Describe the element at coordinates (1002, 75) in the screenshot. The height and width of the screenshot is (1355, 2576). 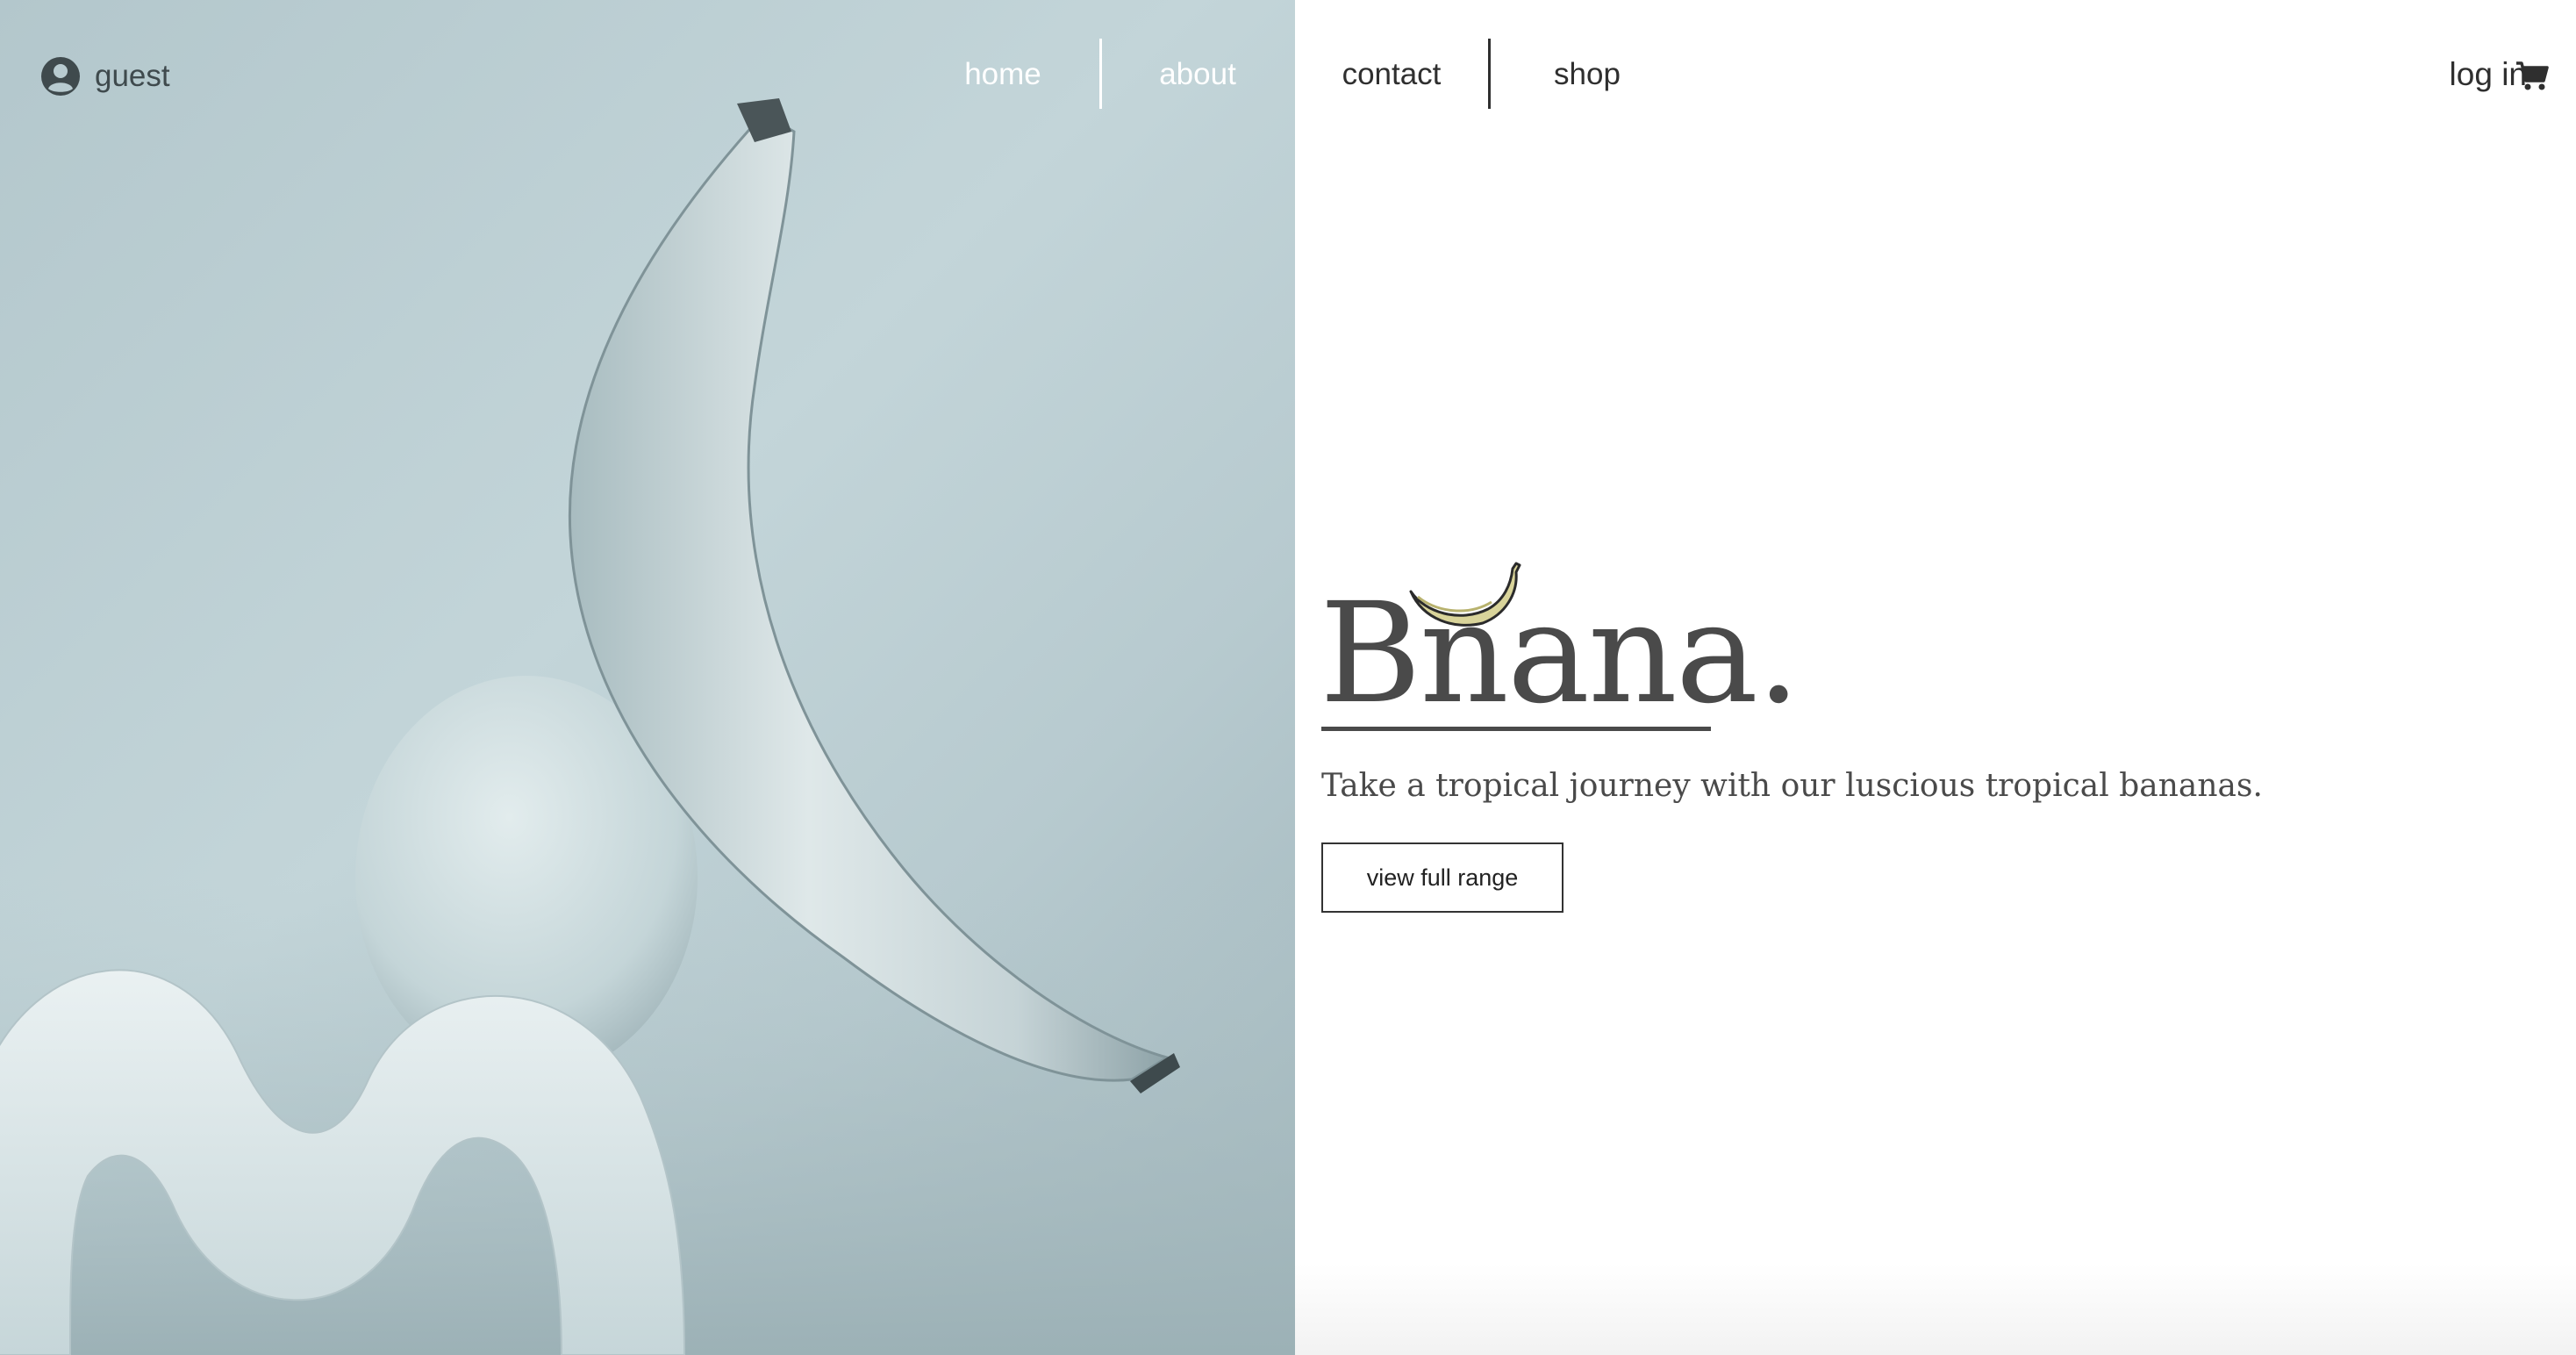
I see `nav-home: home` at that location.